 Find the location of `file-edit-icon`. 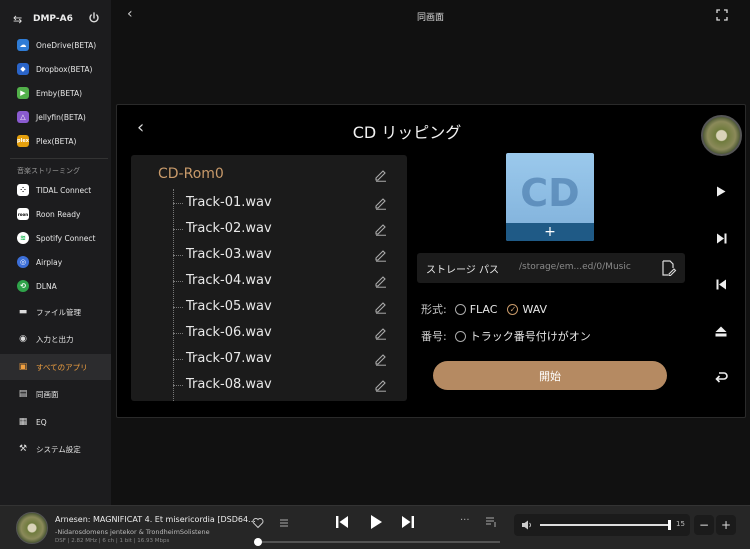

file-edit-icon is located at coordinates (668, 268).